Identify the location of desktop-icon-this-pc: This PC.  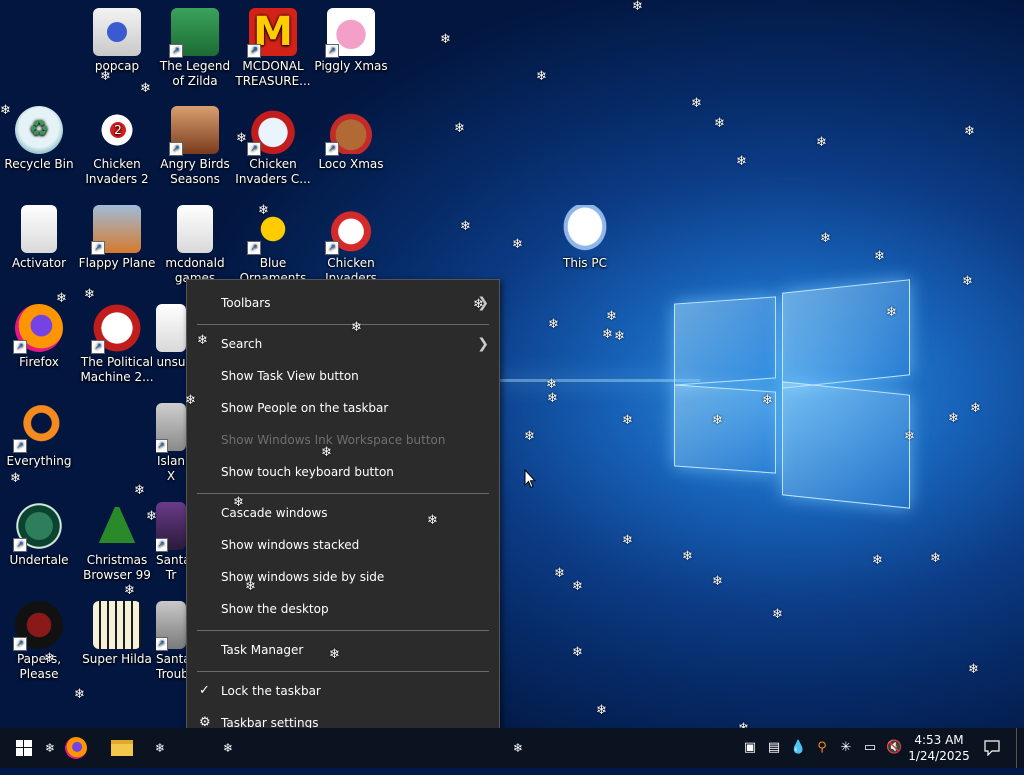
(585, 238).